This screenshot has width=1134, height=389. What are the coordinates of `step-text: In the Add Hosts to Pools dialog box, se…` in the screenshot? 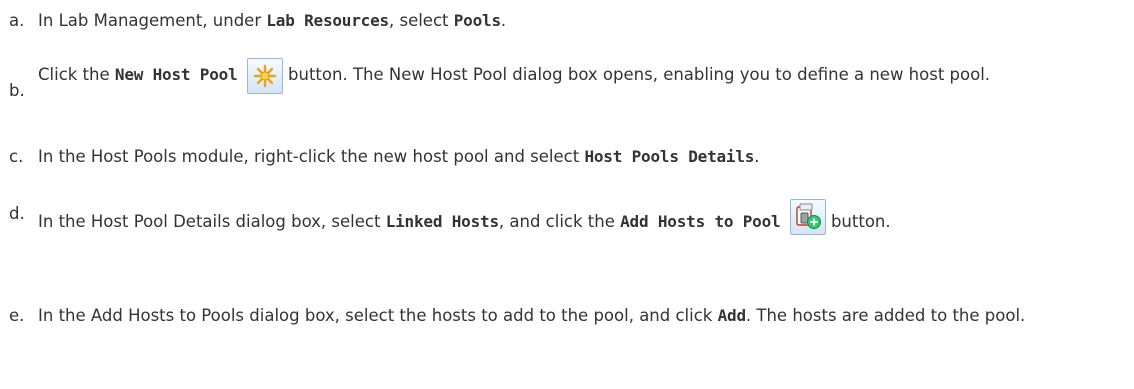 It's located at (574, 316).